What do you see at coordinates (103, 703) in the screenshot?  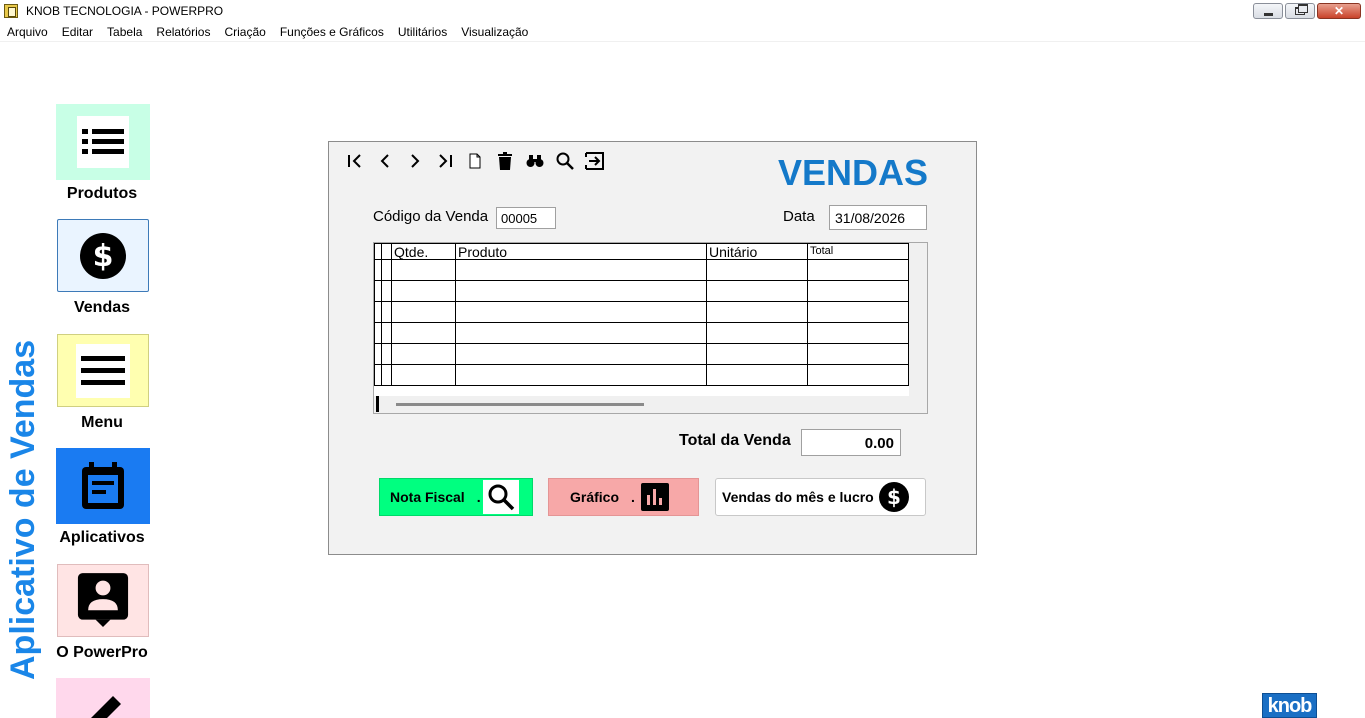 I see `pencil-icon` at bounding box center [103, 703].